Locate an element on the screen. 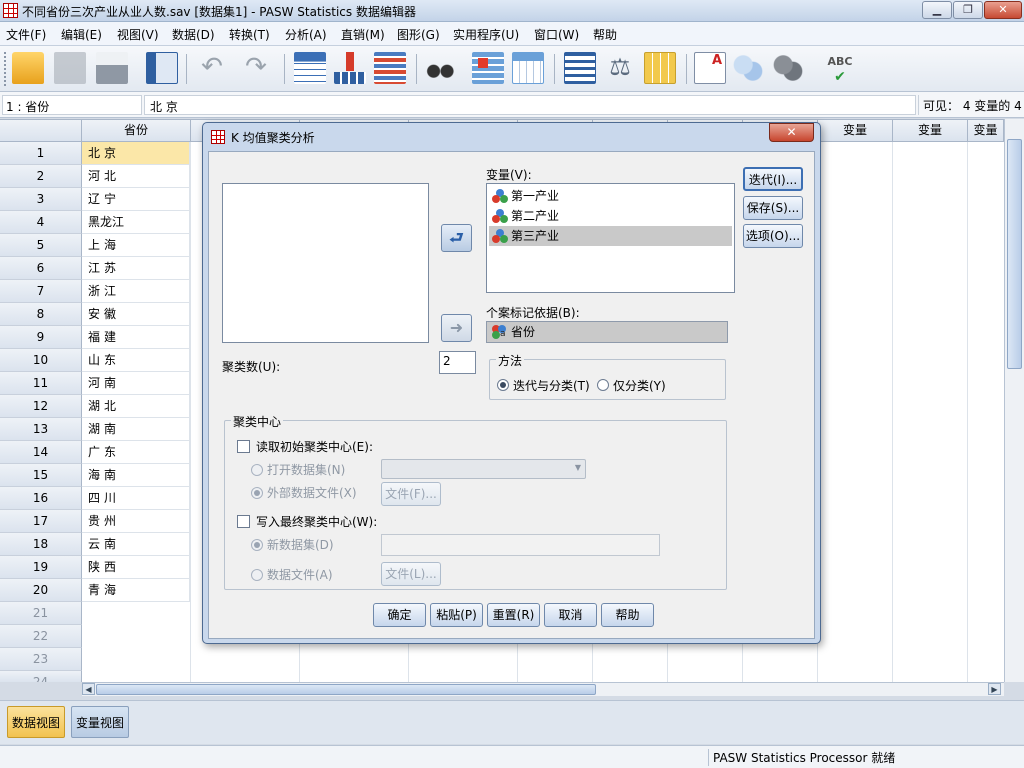 The image size is (1024, 768). row-header: 6 is located at coordinates (41, 268).